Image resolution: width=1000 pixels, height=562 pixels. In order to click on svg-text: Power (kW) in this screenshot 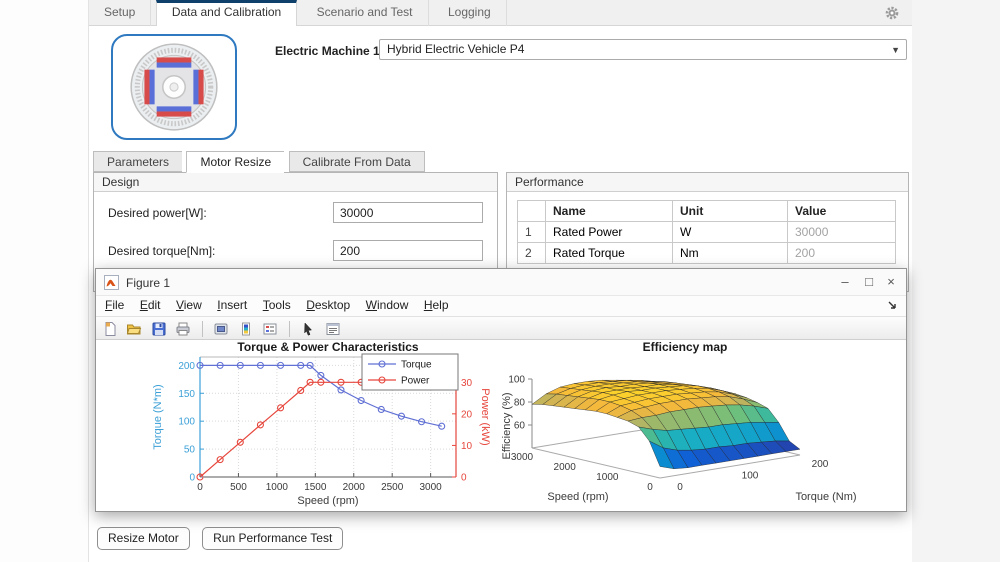, I will do `click(485, 416)`.